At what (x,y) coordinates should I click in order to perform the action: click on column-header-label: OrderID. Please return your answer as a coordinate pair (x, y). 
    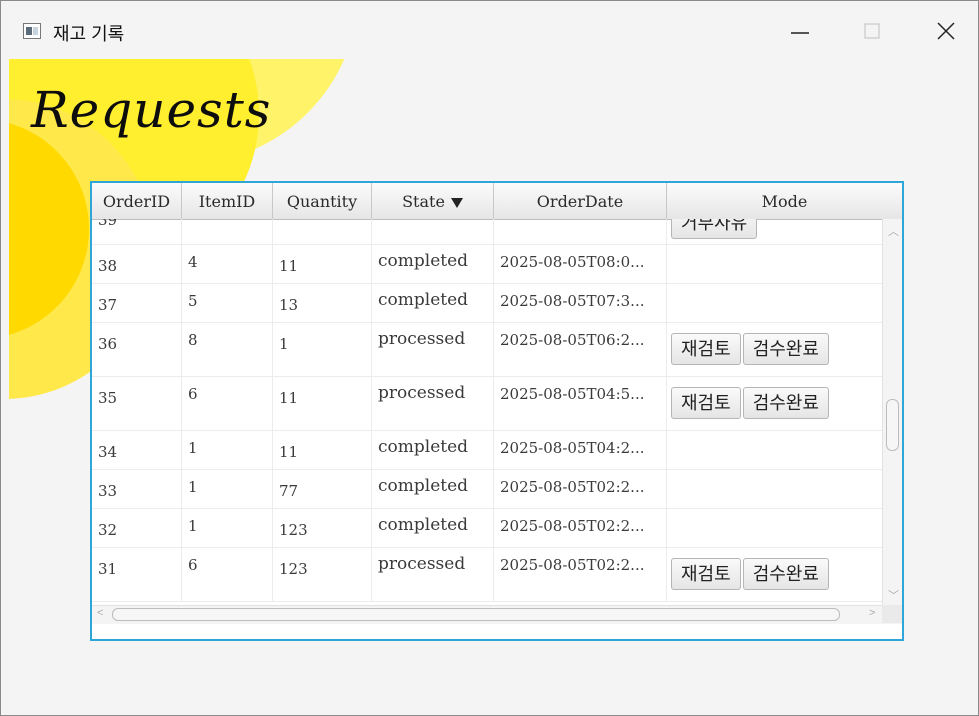
    Looking at the image, I should click on (136, 201).